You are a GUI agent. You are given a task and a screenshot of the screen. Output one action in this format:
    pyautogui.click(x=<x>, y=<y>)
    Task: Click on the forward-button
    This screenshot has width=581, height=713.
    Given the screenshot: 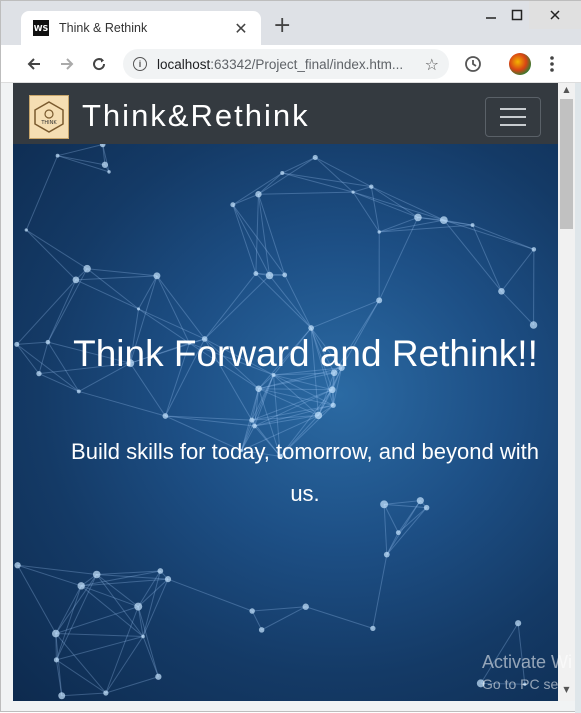 What is the action you would take?
    pyautogui.click(x=67, y=64)
    